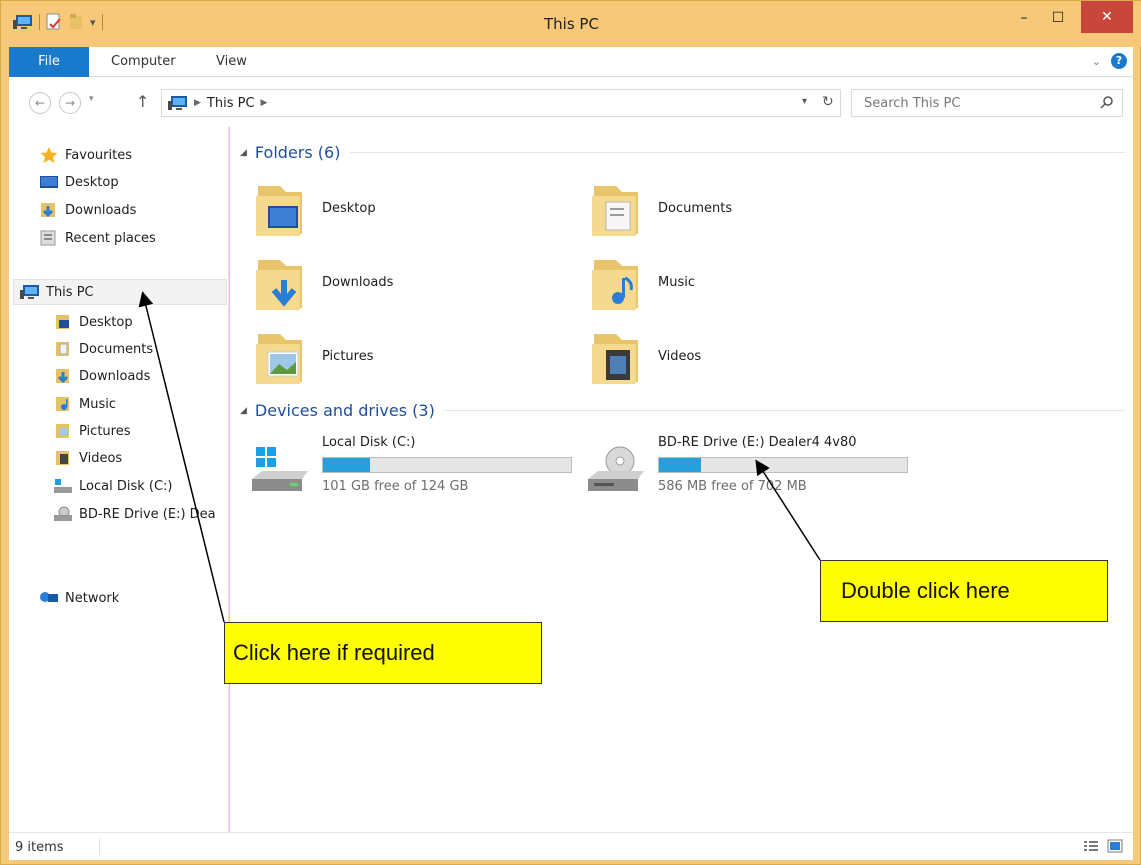 The image size is (1141, 865). I want to click on nav-this-pc: This PC, so click(120, 292).